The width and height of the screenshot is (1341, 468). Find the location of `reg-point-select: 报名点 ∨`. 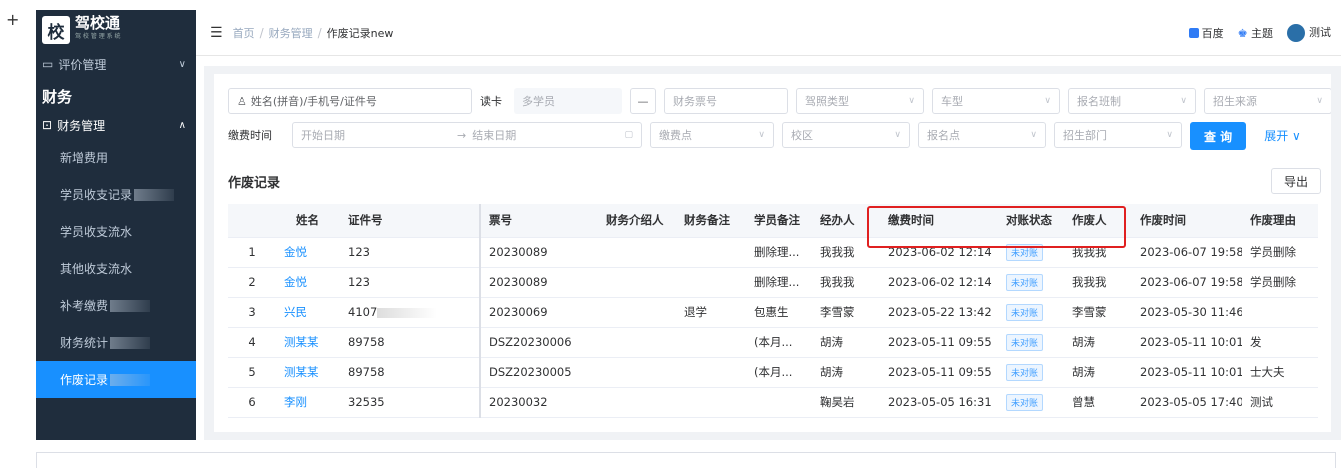

reg-point-select: 报名点 ∨ is located at coordinates (982, 135).